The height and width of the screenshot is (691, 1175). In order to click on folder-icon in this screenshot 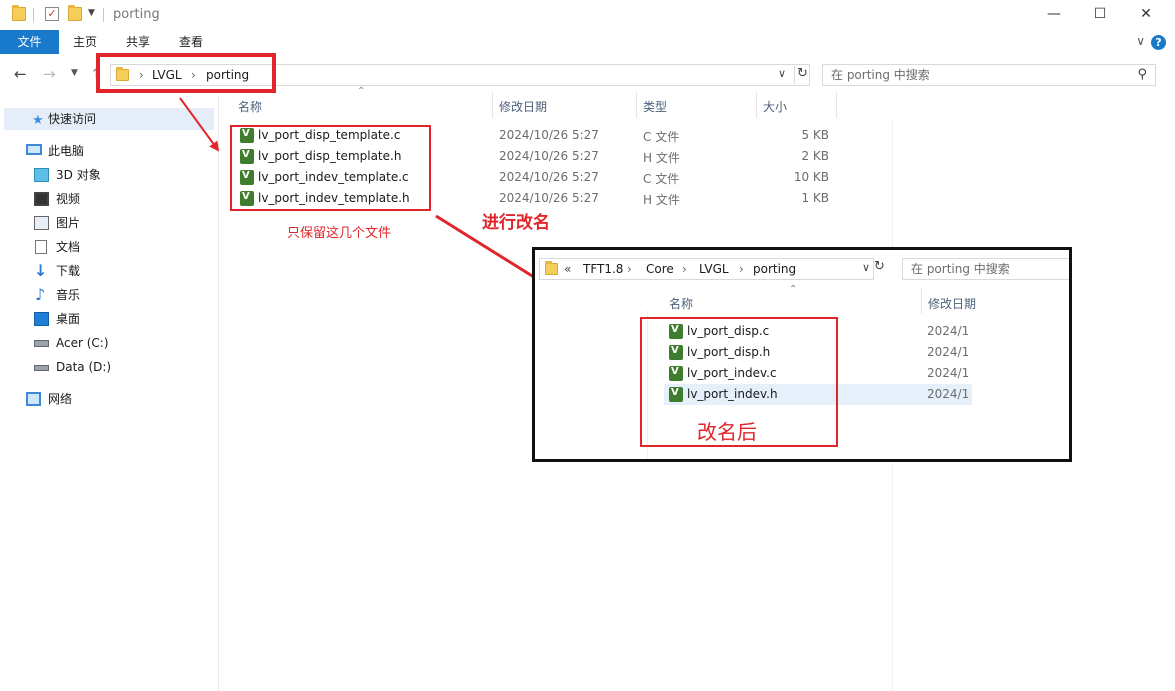, I will do `click(551, 268)`.